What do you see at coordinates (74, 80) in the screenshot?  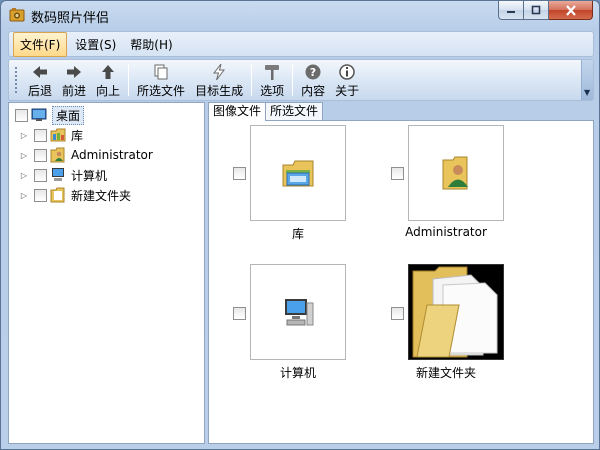 I see `forward-button: 前进` at bounding box center [74, 80].